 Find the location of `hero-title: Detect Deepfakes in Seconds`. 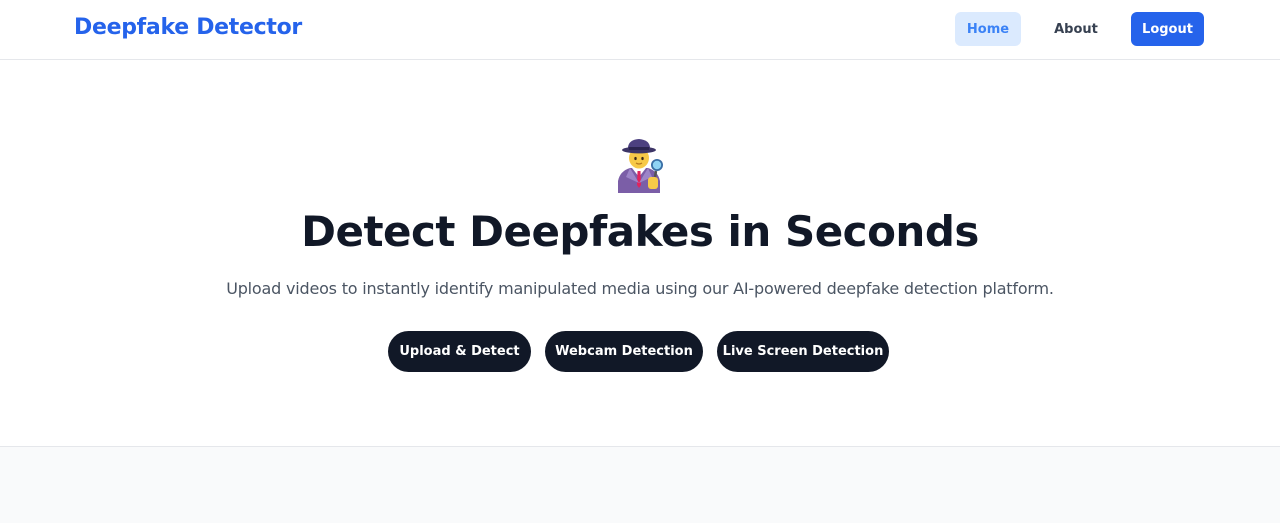

hero-title: Detect Deepfakes in Seconds is located at coordinates (640, 231).